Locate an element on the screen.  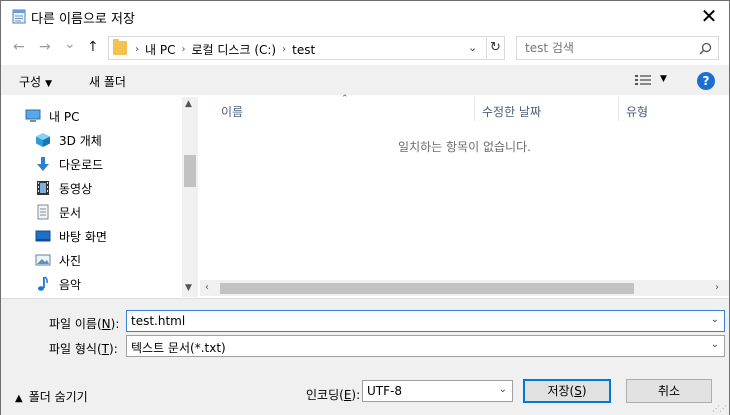
address-bar: › 내 PC › 로컬 디스크 (C:) › test ⌄ ↻ is located at coordinates (306, 48).